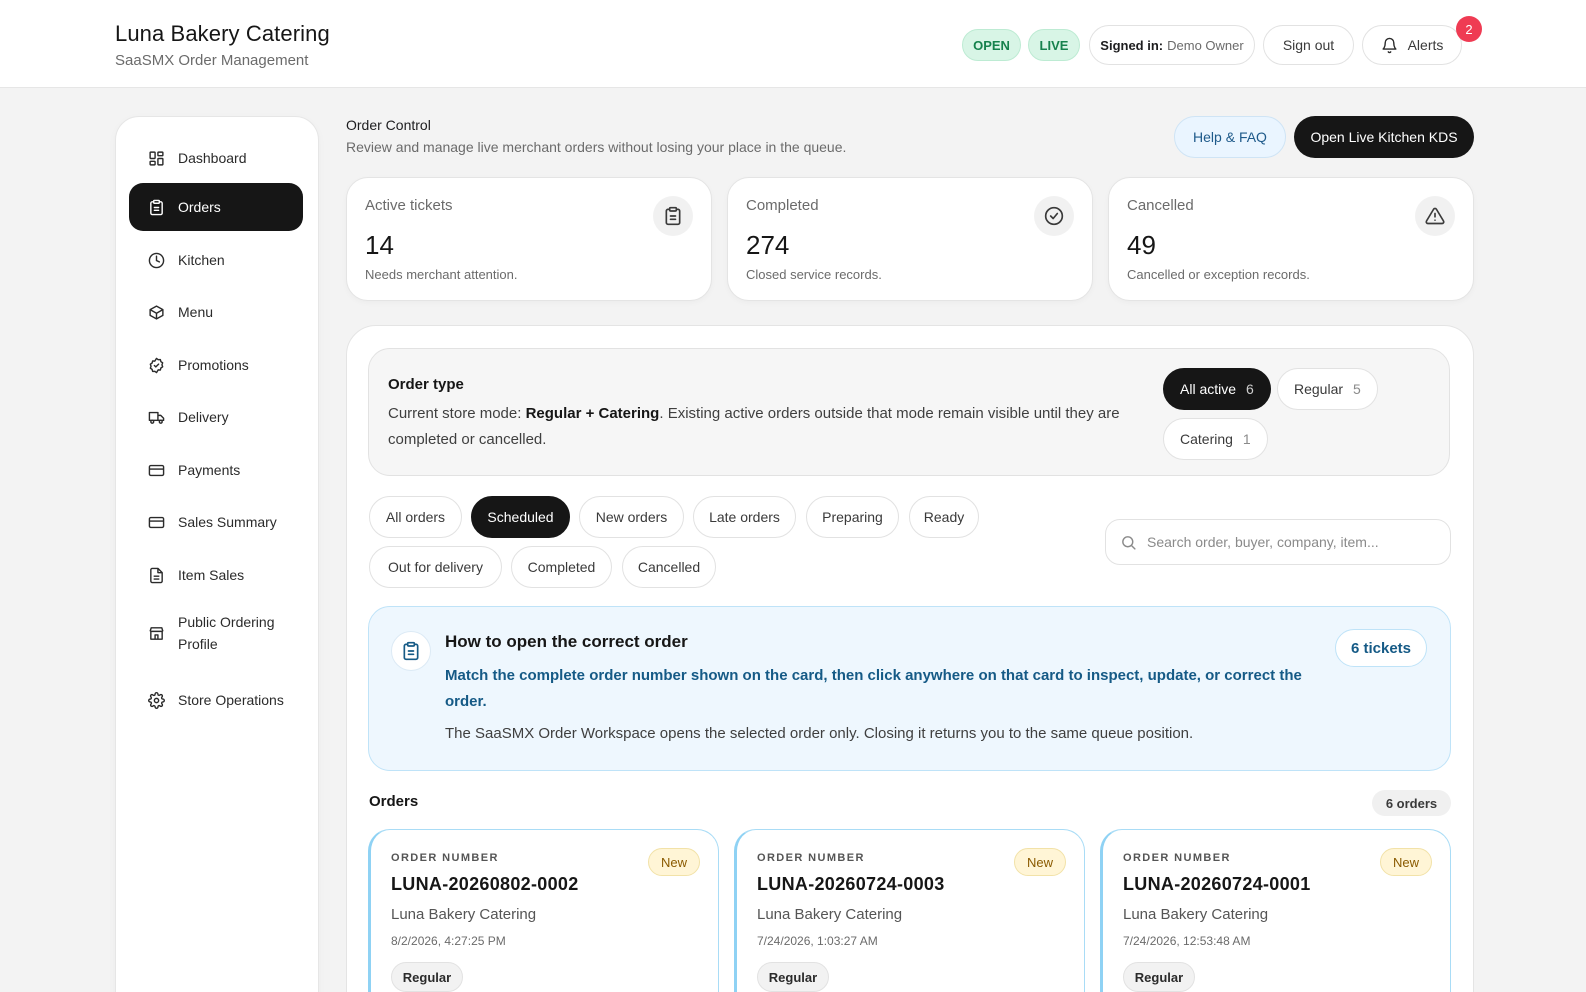 The width and height of the screenshot is (1586, 992). I want to click on sidebar-item-public-ordering-profile: Public Ordering Profile, so click(216, 633).